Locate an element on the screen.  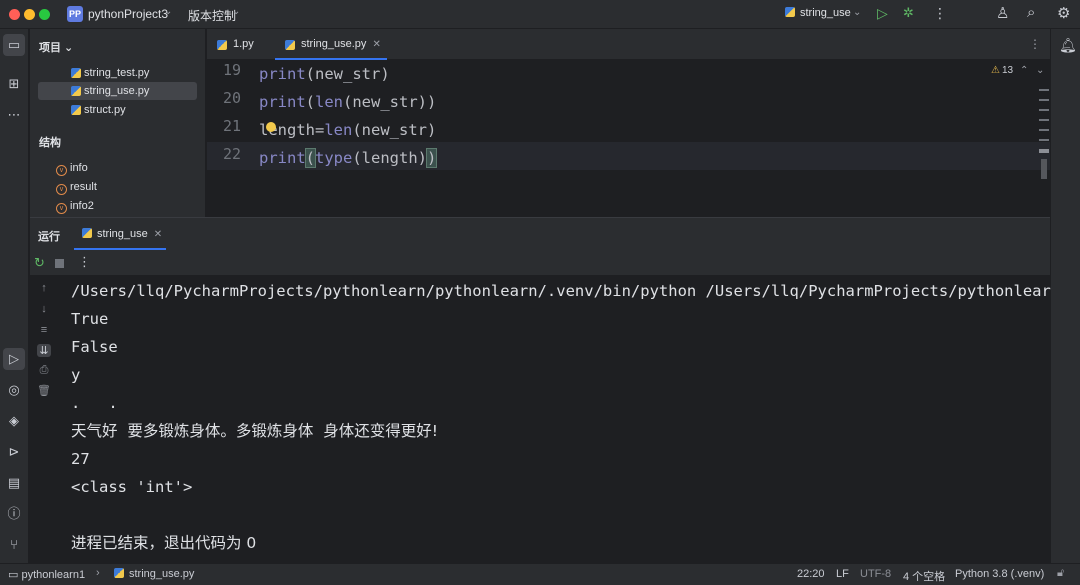
run-side-toolbar: ↑ ↓ ≡ ⇊ ⎙ 🗑︎ is located at coordinates (44, 420).